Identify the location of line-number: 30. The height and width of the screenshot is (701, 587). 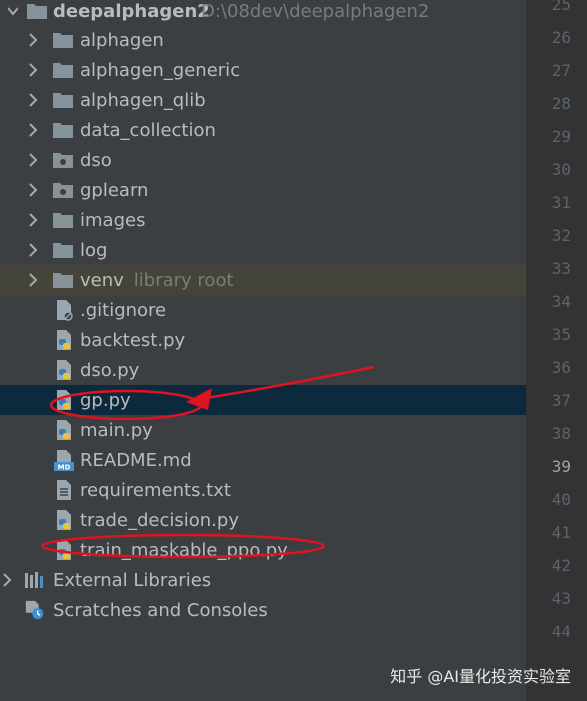
(561, 169).